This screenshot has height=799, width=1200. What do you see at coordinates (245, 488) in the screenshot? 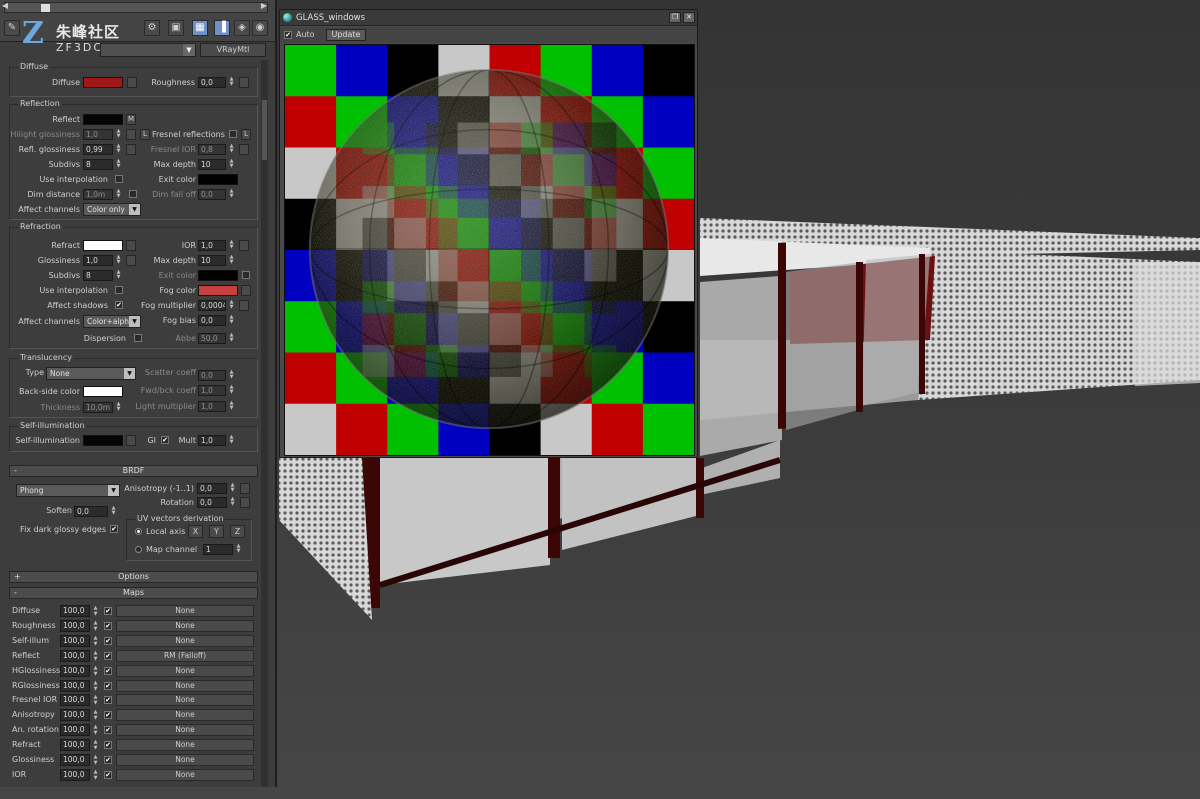
I see `anisotropy-map-button` at bounding box center [245, 488].